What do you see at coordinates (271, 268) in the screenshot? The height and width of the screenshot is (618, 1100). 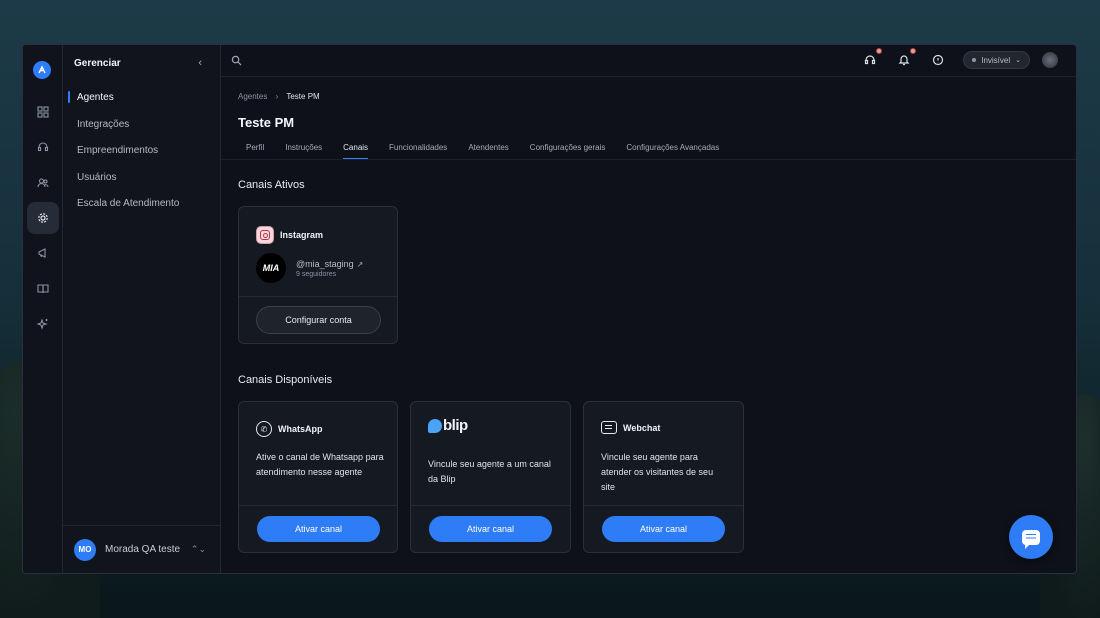 I see `account-avatar: MIA` at bounding box center [271, 268].